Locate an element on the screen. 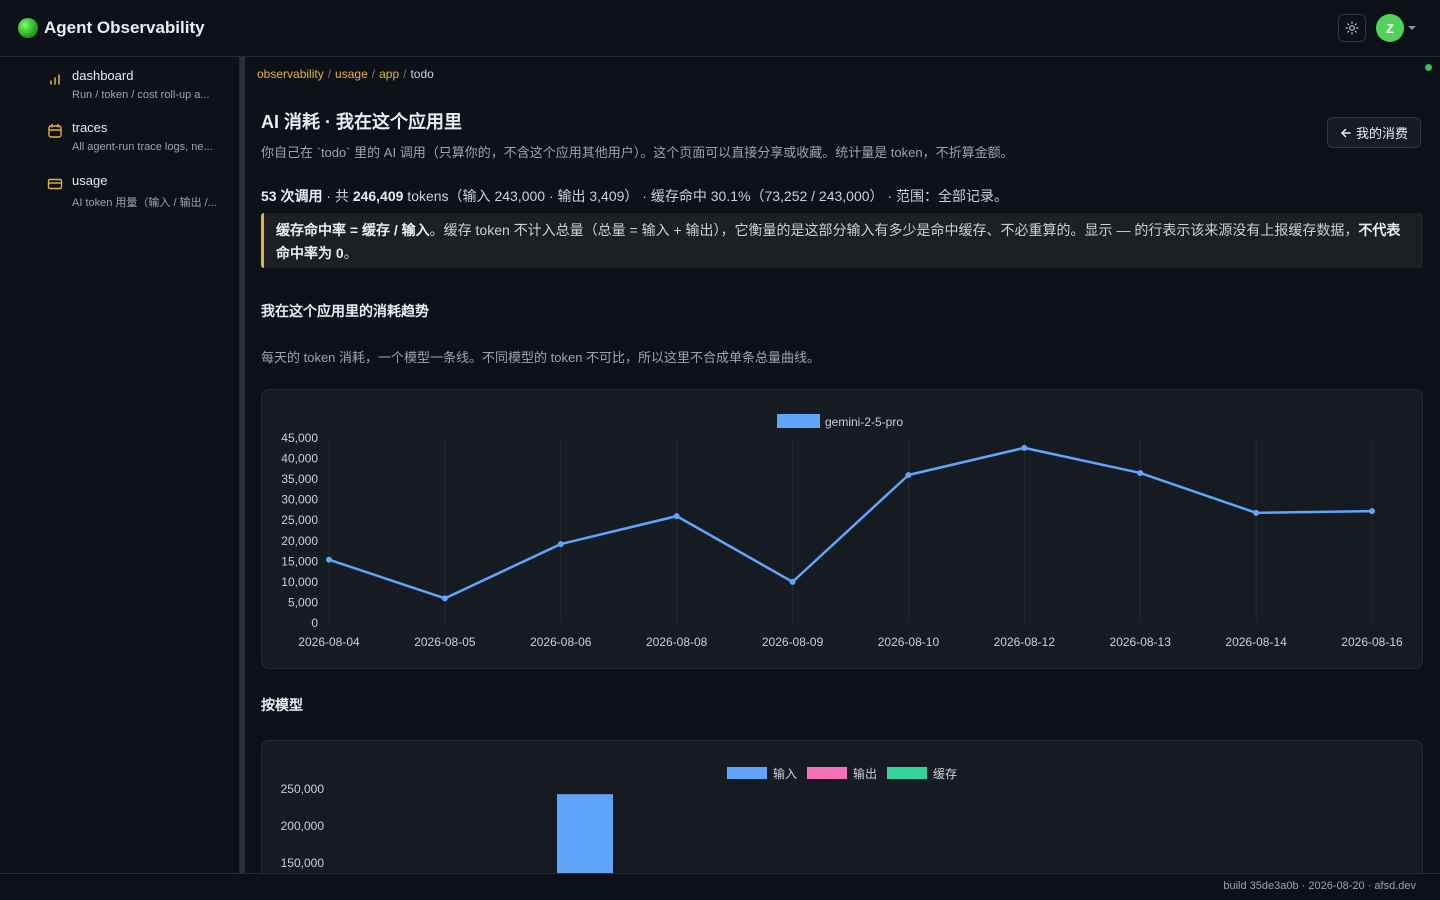  x-tick-label: 2026-08-13 is located at coordinates (1141, 642).